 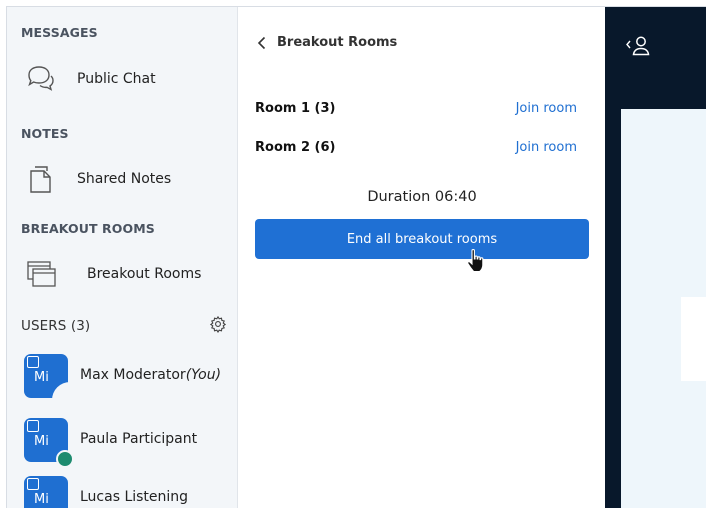 I want to click on chat-bubbles-icon, so click(x=41, y=78).